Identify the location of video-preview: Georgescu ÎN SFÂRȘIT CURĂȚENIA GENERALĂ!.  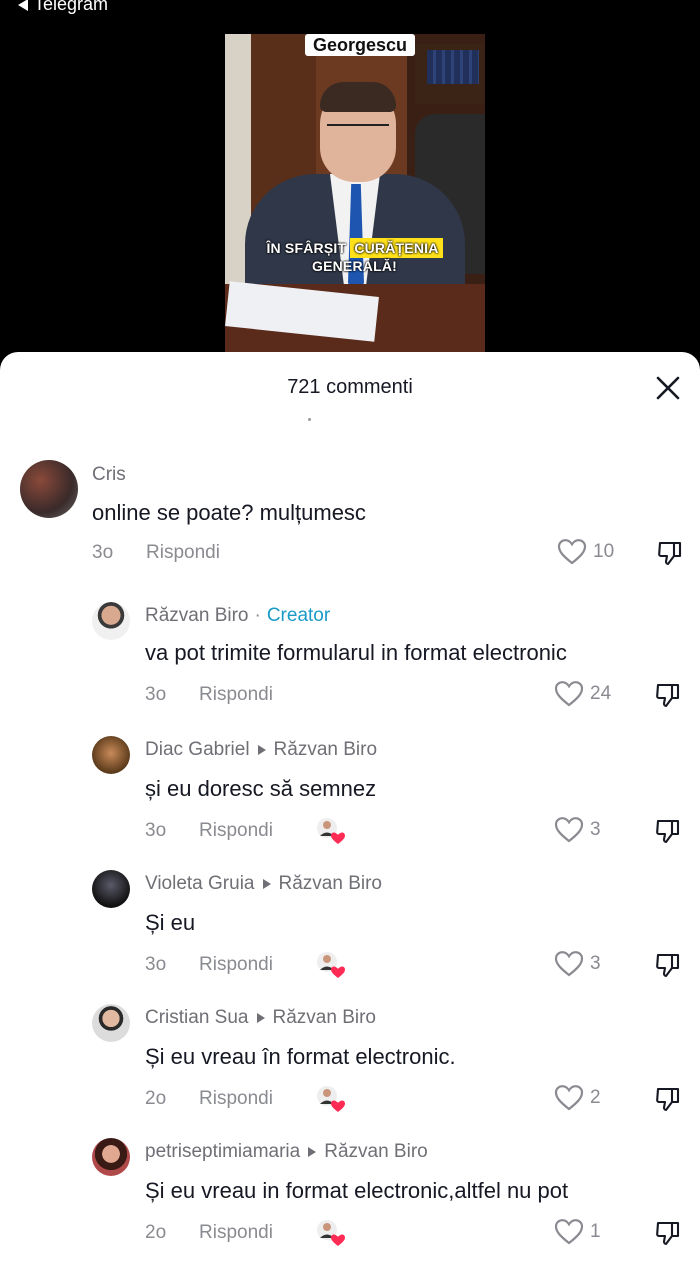
(355, 194).